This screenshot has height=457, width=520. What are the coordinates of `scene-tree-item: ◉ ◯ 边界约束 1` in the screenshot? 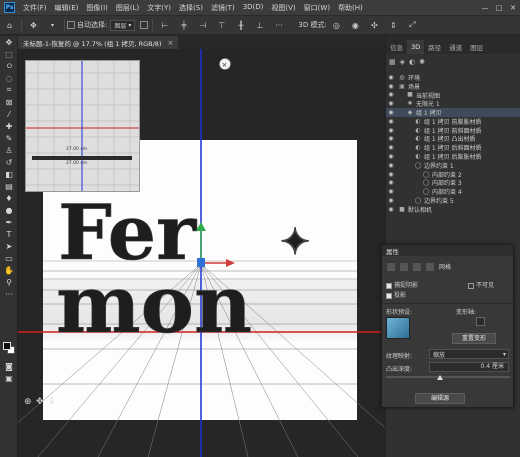 It's located at (453, 165).